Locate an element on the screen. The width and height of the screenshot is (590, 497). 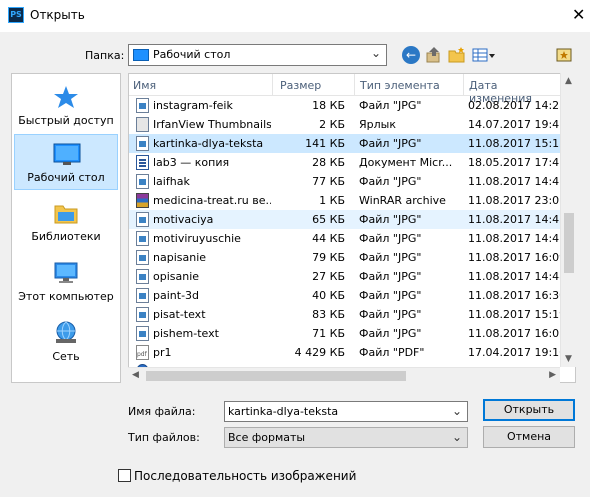
title-bar is located at coordinates (295, 16).